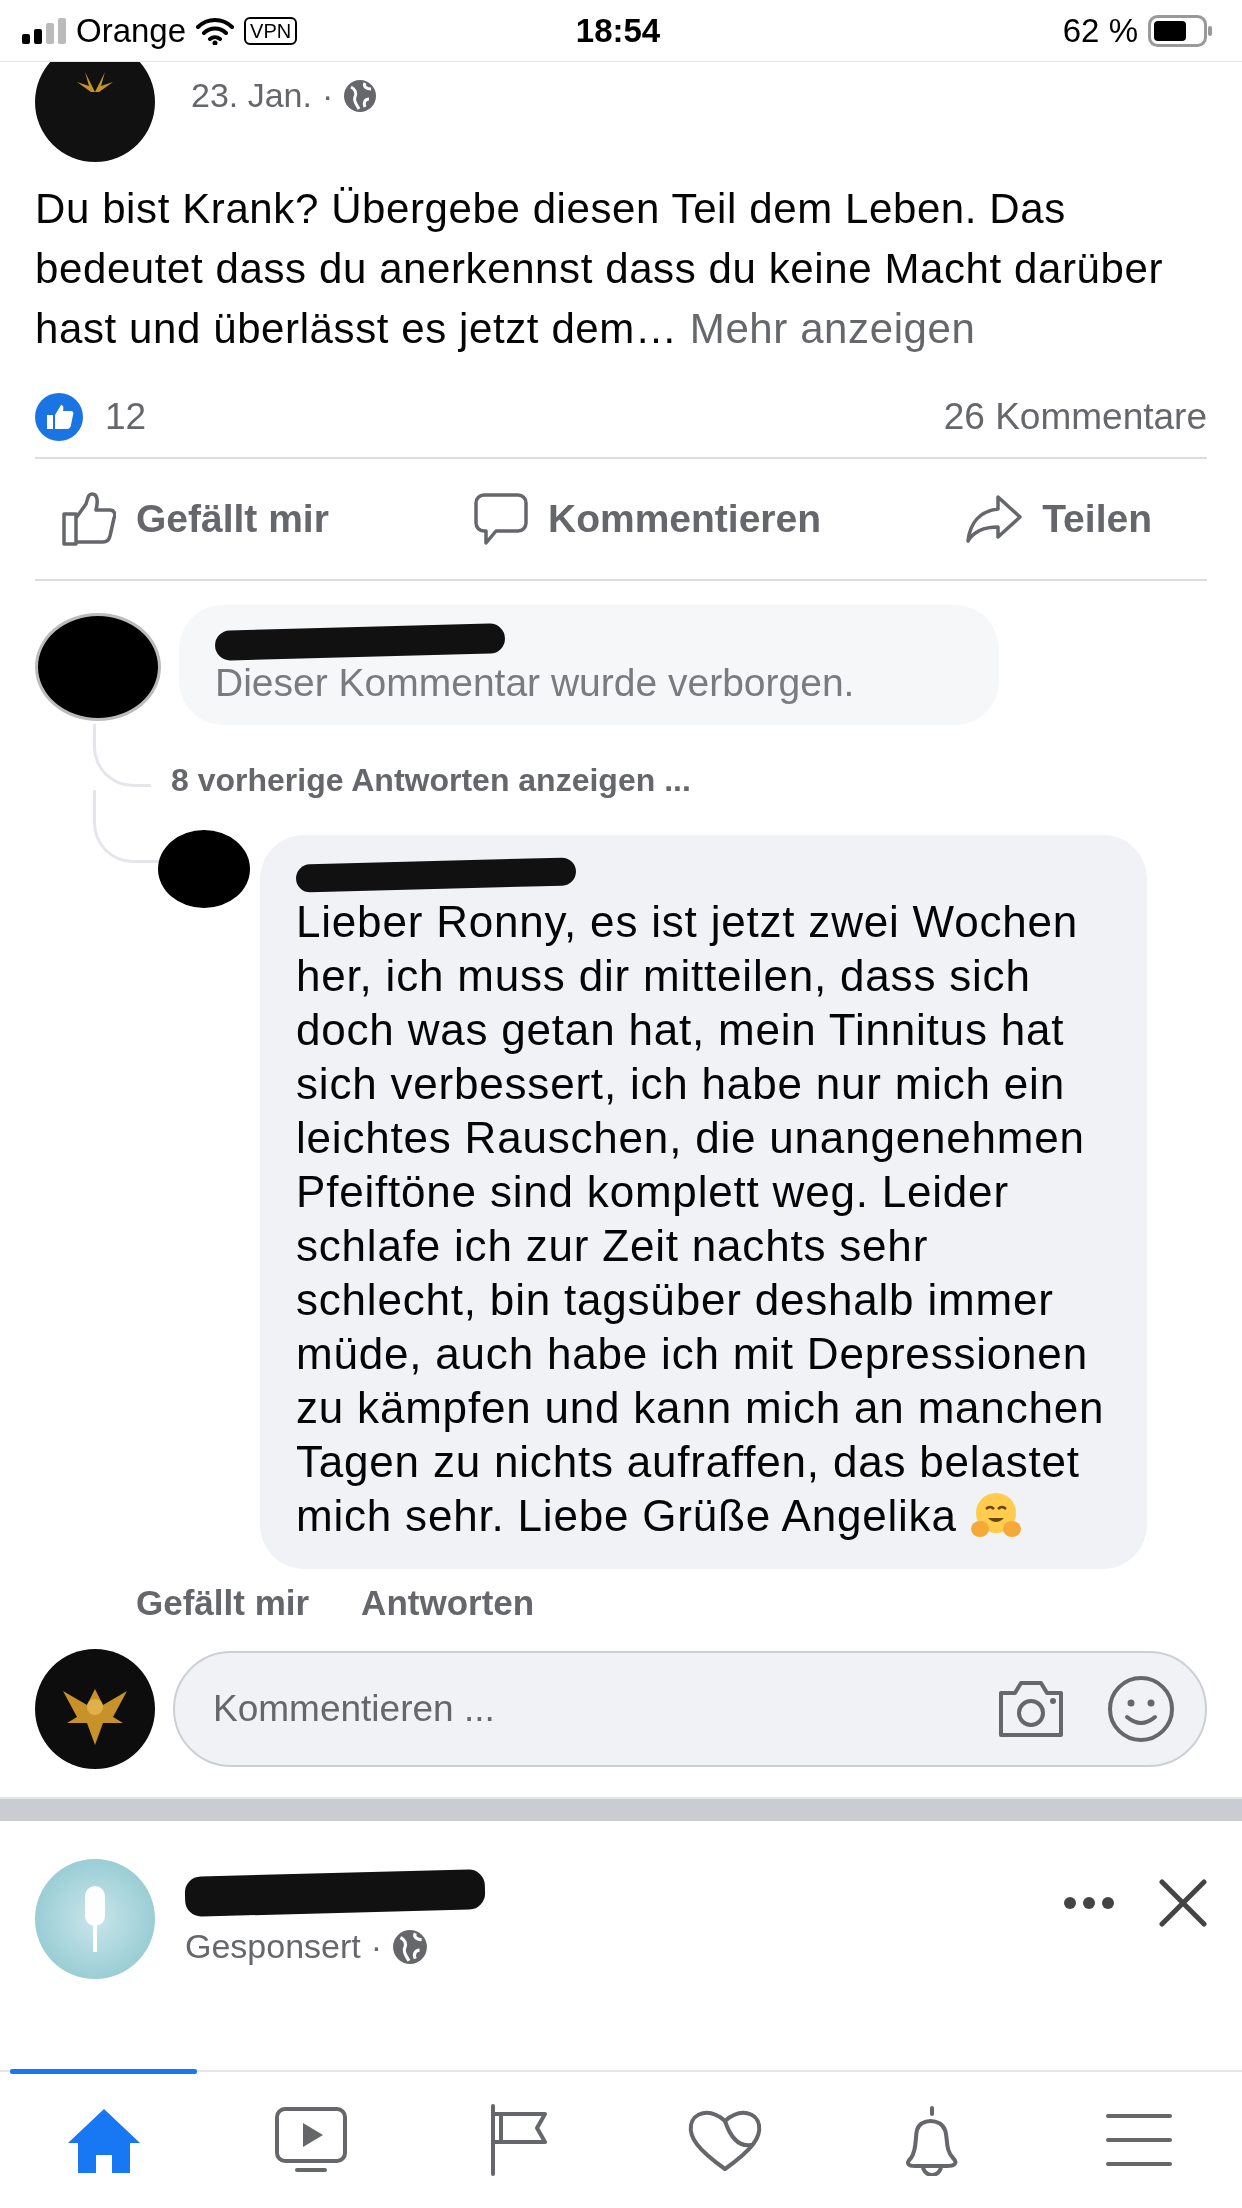 The width and height of the screenshot is (1242, 2208). What do you see at coordinates (1181, 30) in the screenshot?
I see `battery-icon` at bounding box center [1181, 30].